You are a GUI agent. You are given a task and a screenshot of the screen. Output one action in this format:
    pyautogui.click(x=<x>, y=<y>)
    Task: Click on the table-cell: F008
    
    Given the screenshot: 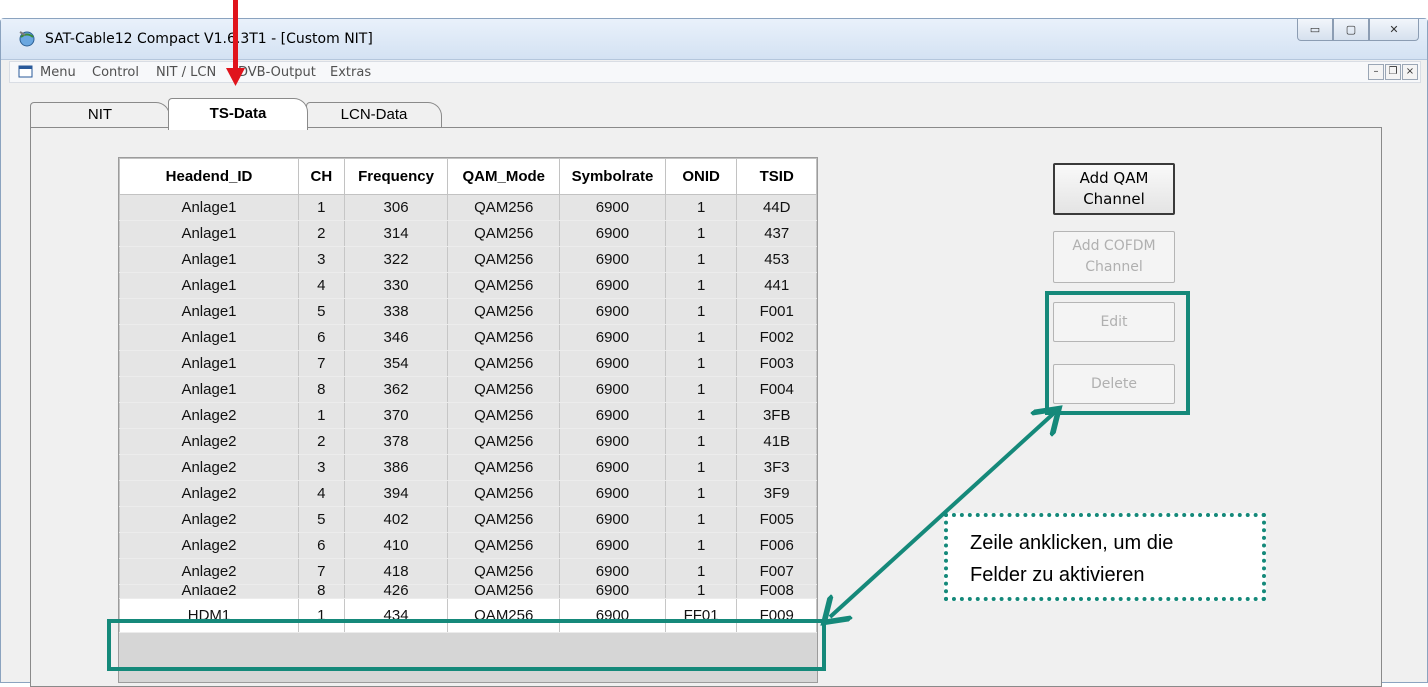 What is the action you would take?
    pyautogui.click(x=776, y=591)
    